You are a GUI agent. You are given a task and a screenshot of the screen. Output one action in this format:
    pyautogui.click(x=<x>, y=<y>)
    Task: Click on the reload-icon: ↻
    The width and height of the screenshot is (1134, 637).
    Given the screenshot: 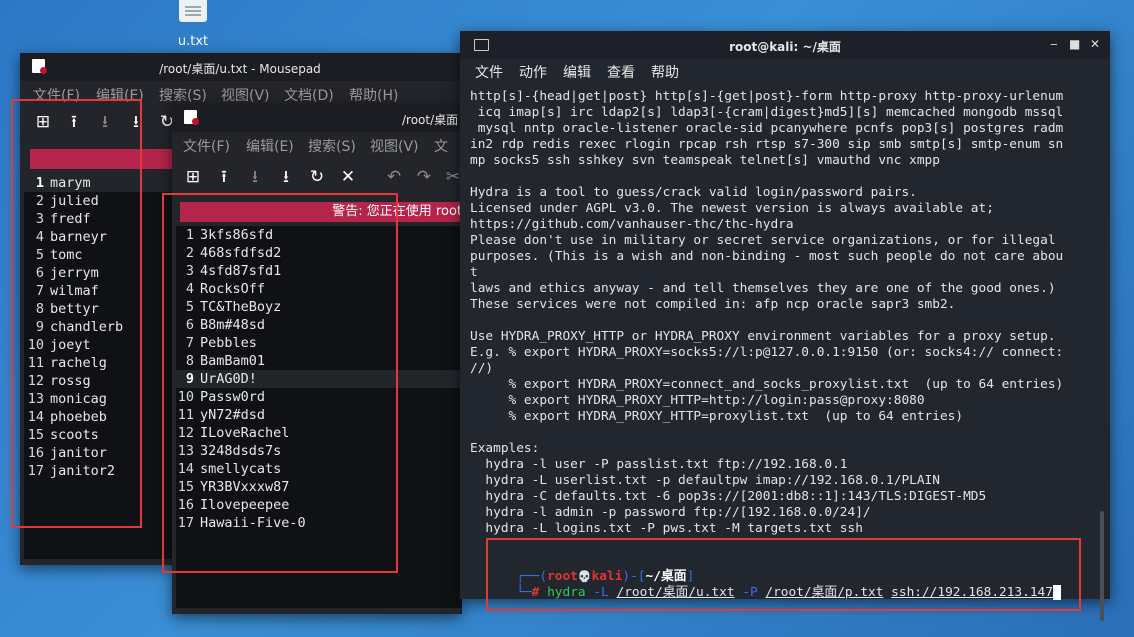 What is the action you would take?
    pyautogui.click(x=317, y=177)
    